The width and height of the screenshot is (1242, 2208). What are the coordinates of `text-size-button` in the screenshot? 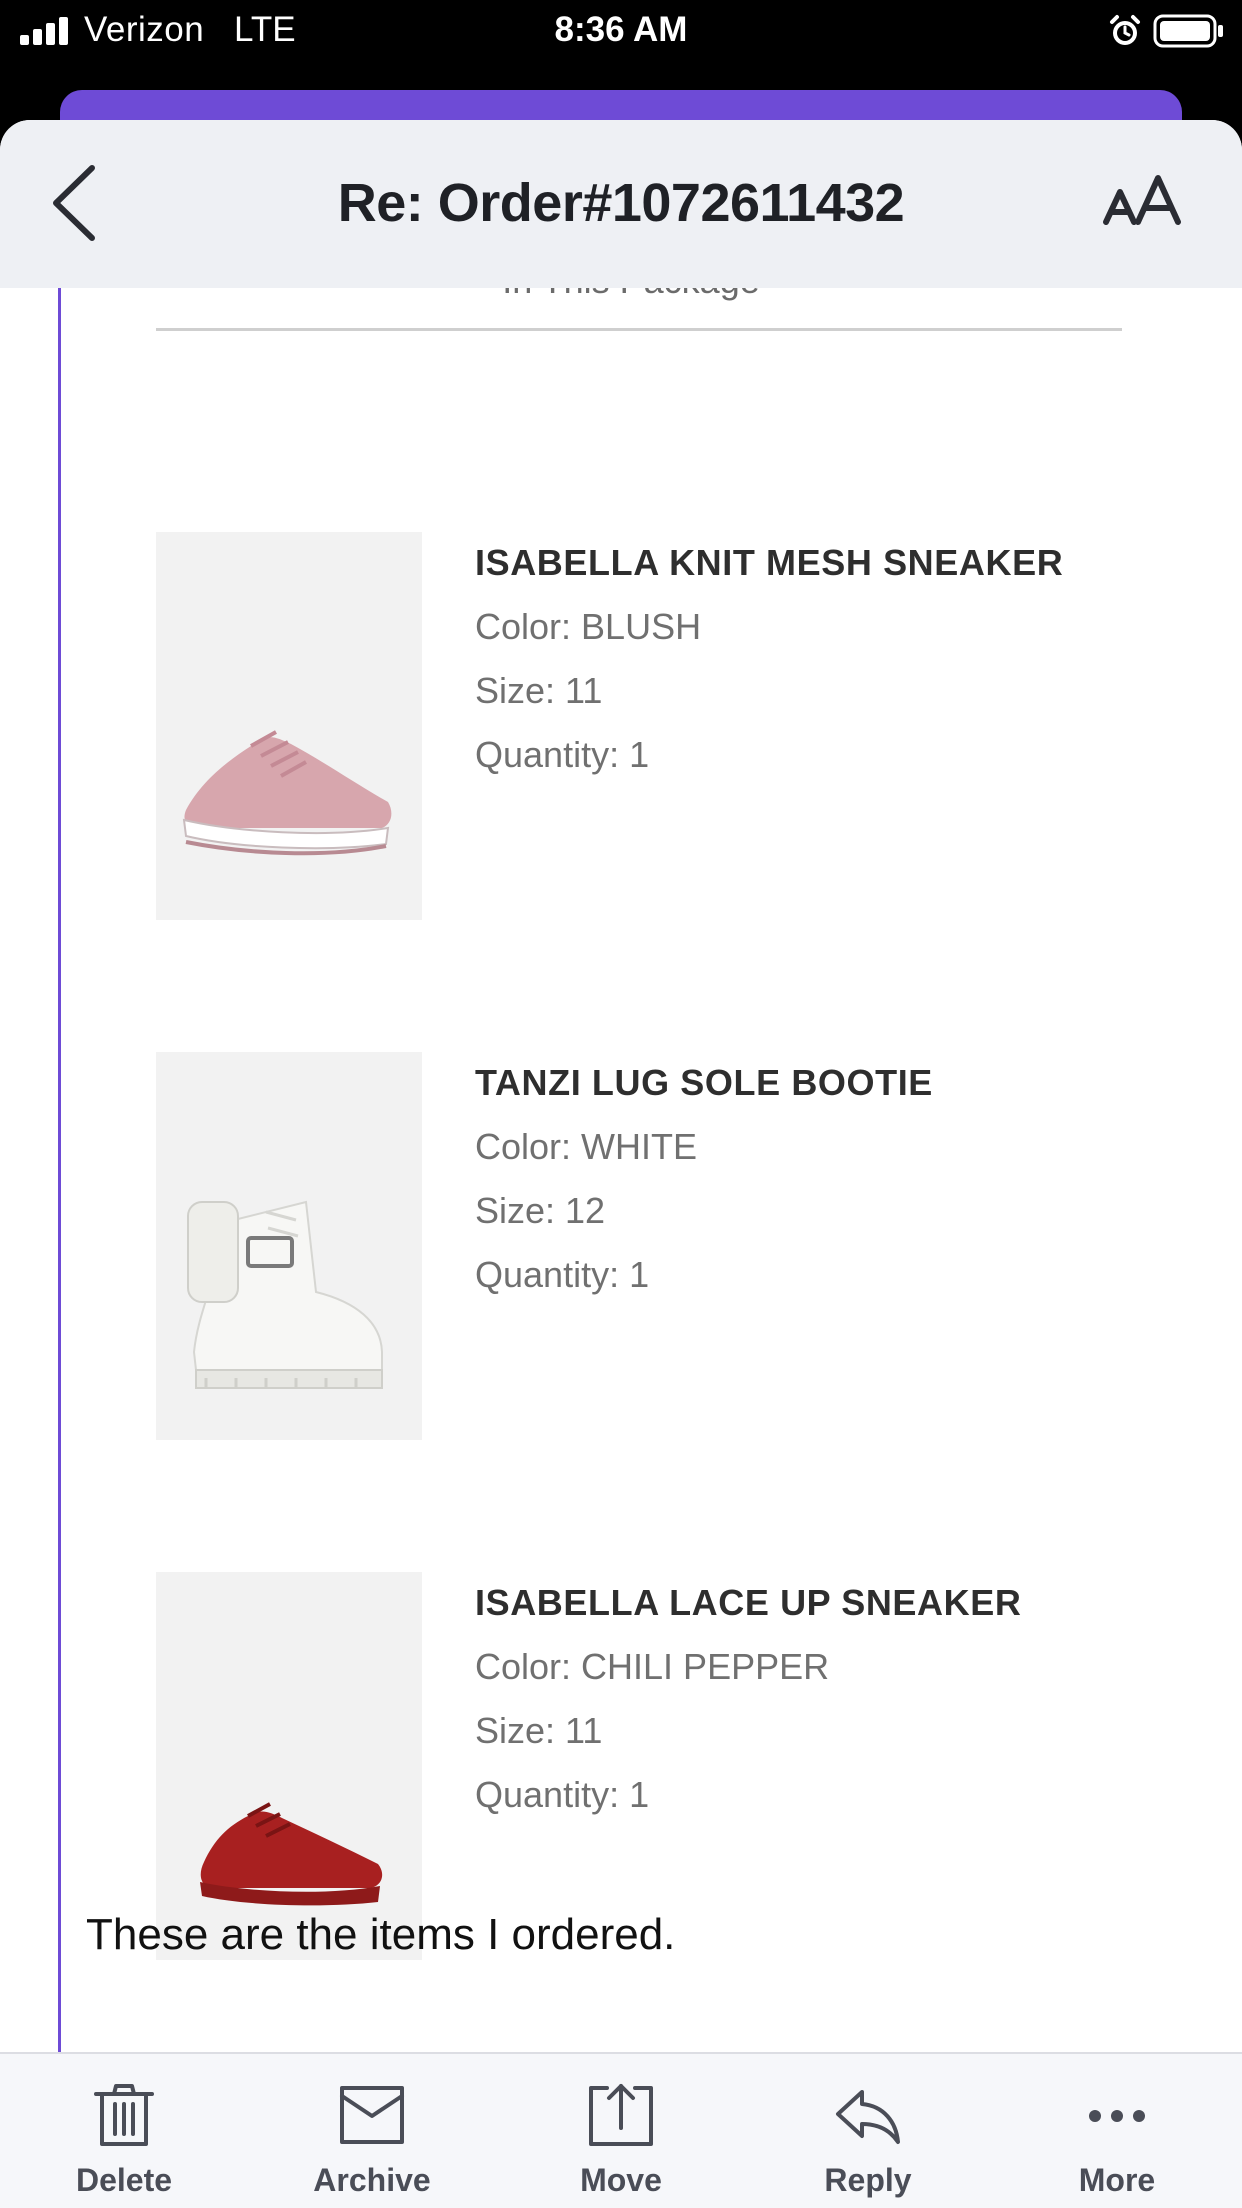 It's located at (1145, 205).